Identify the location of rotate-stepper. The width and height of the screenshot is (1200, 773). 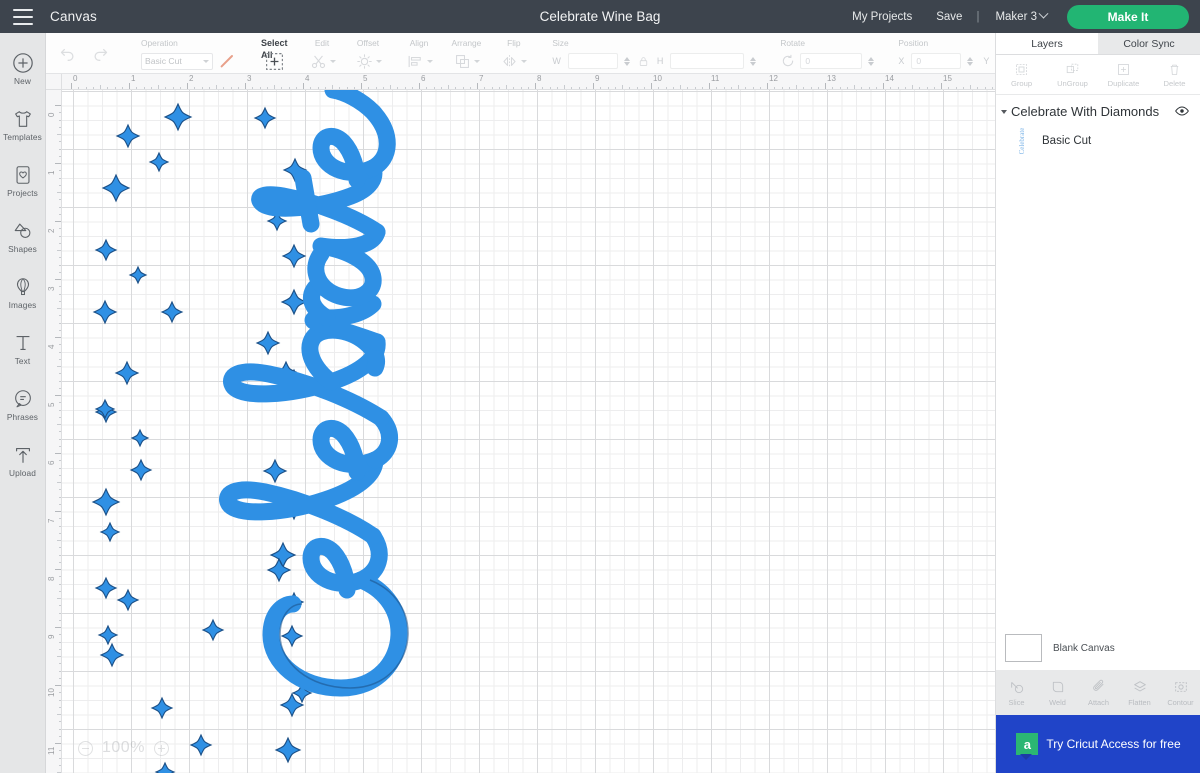
(871, 61).